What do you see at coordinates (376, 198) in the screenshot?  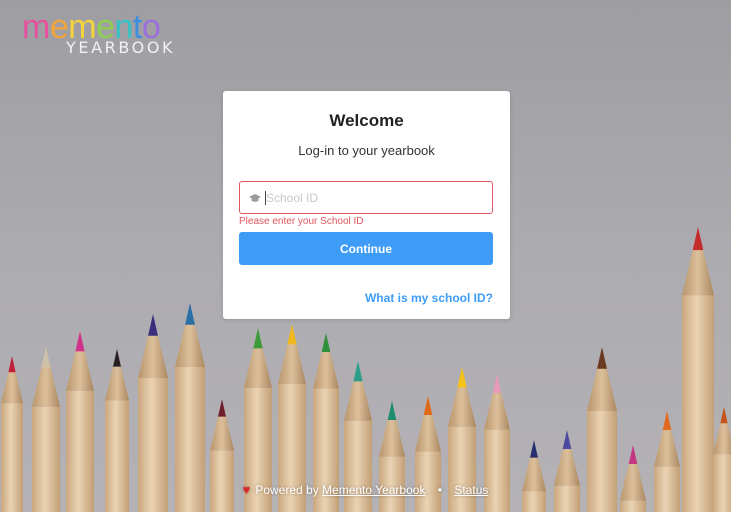 I see `school-id-input` at bounding box center [376, 198].